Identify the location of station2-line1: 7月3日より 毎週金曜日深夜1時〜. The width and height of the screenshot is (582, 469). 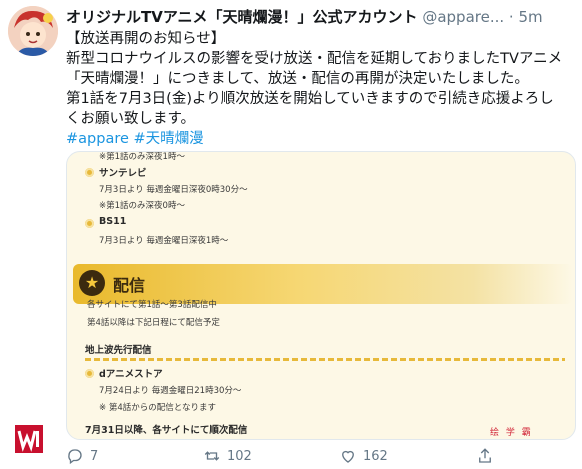
(164, 241).